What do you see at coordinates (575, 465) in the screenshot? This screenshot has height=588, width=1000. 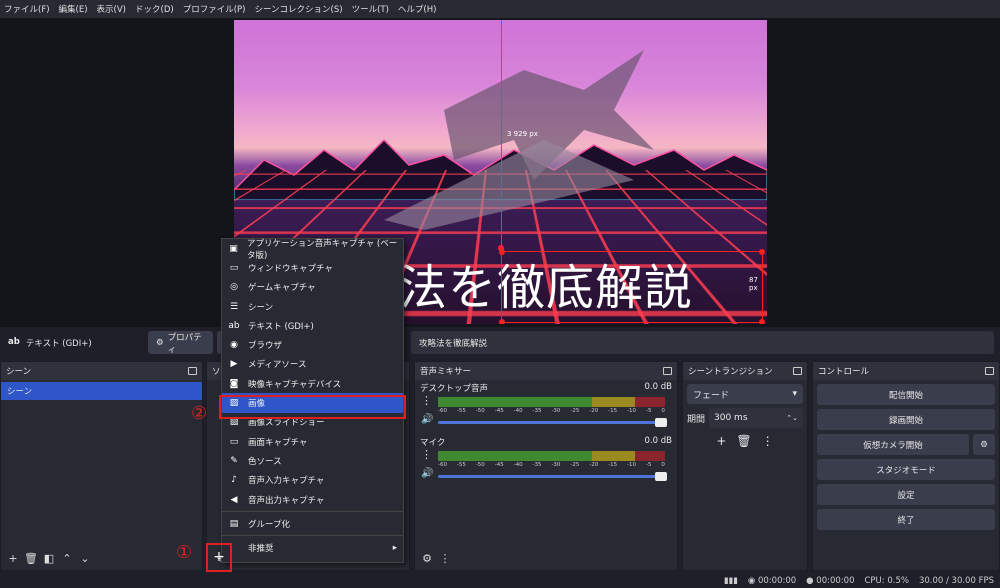 I see `meter-tick: -25` at bounding box center [575, 465].